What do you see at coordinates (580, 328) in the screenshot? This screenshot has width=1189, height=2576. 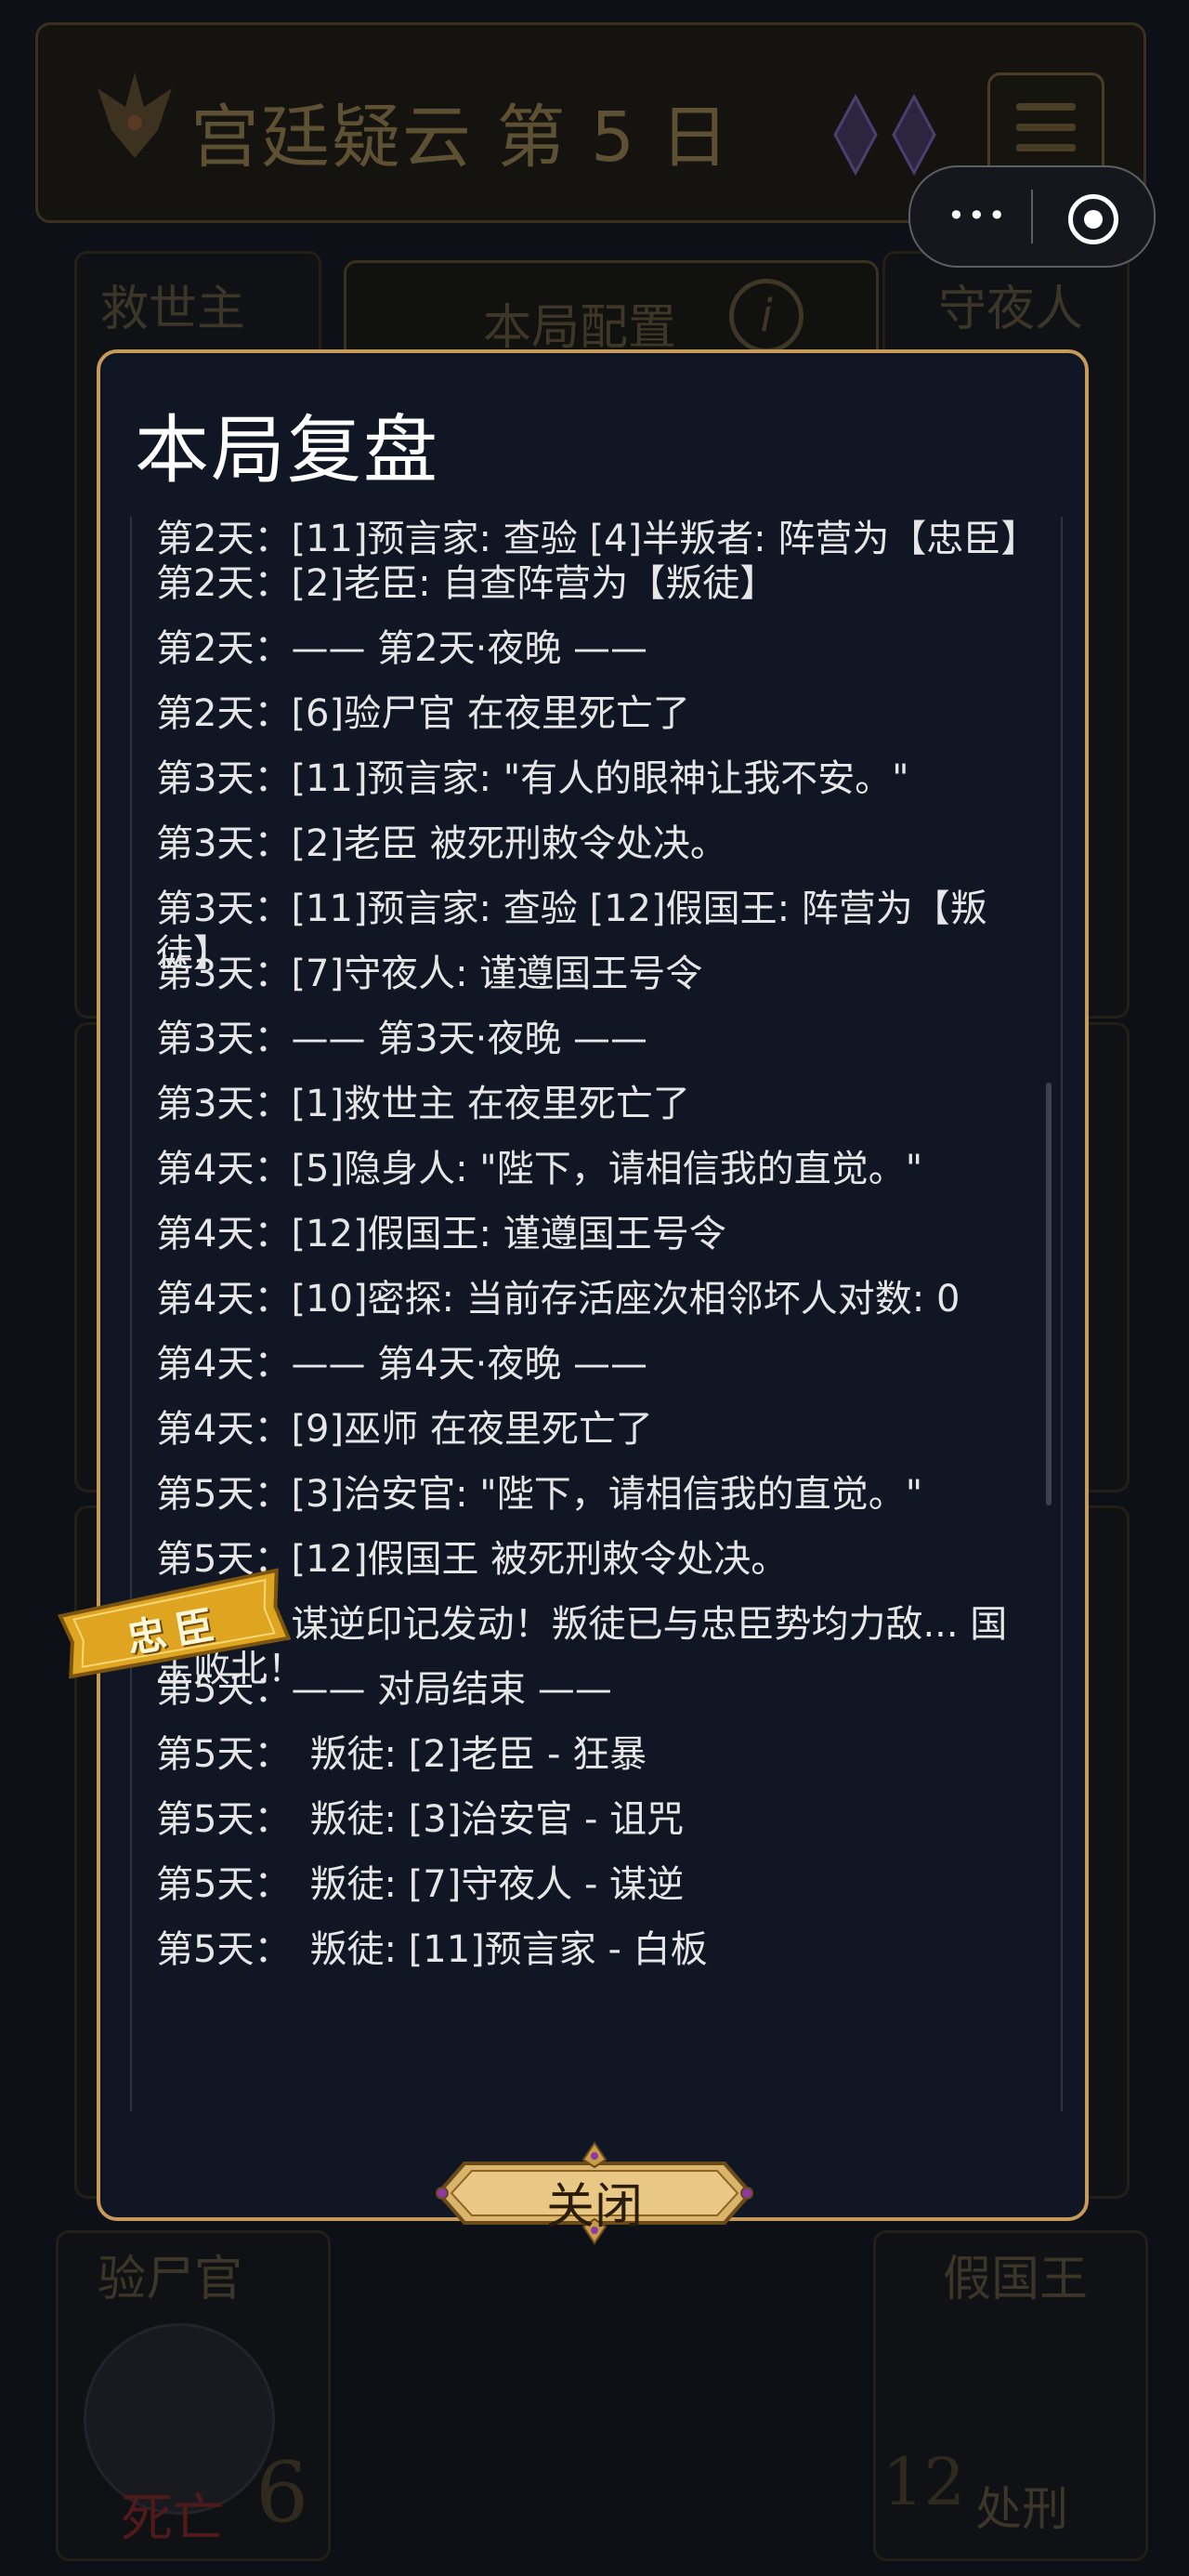 I see `config-label: 本局配置` at bounding box center [580, 328].